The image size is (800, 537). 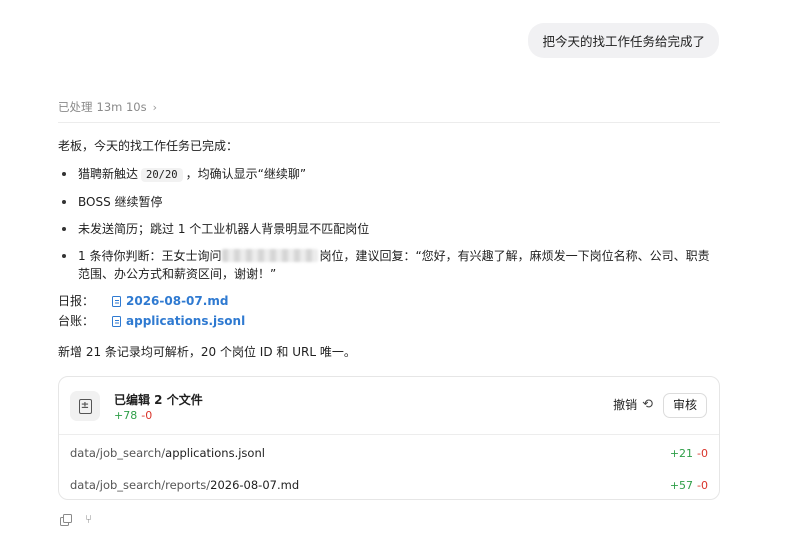 I want to click on processed-label: 已处理, so click(x=75, y=107).